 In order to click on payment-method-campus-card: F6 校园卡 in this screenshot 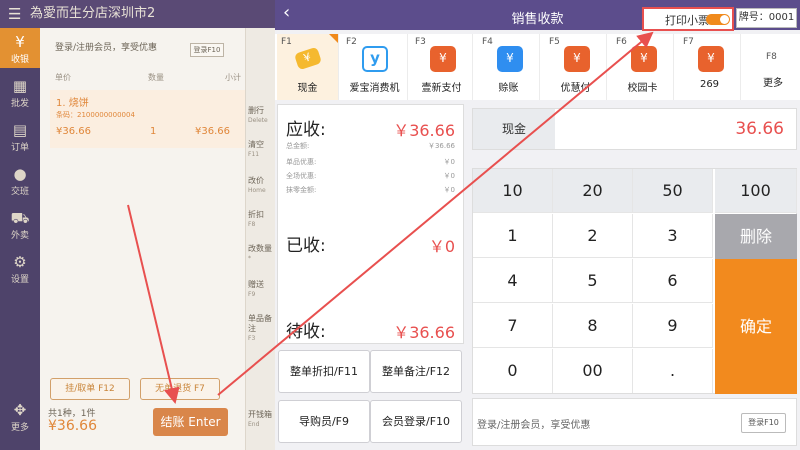, I will do `click(643, 67)`.